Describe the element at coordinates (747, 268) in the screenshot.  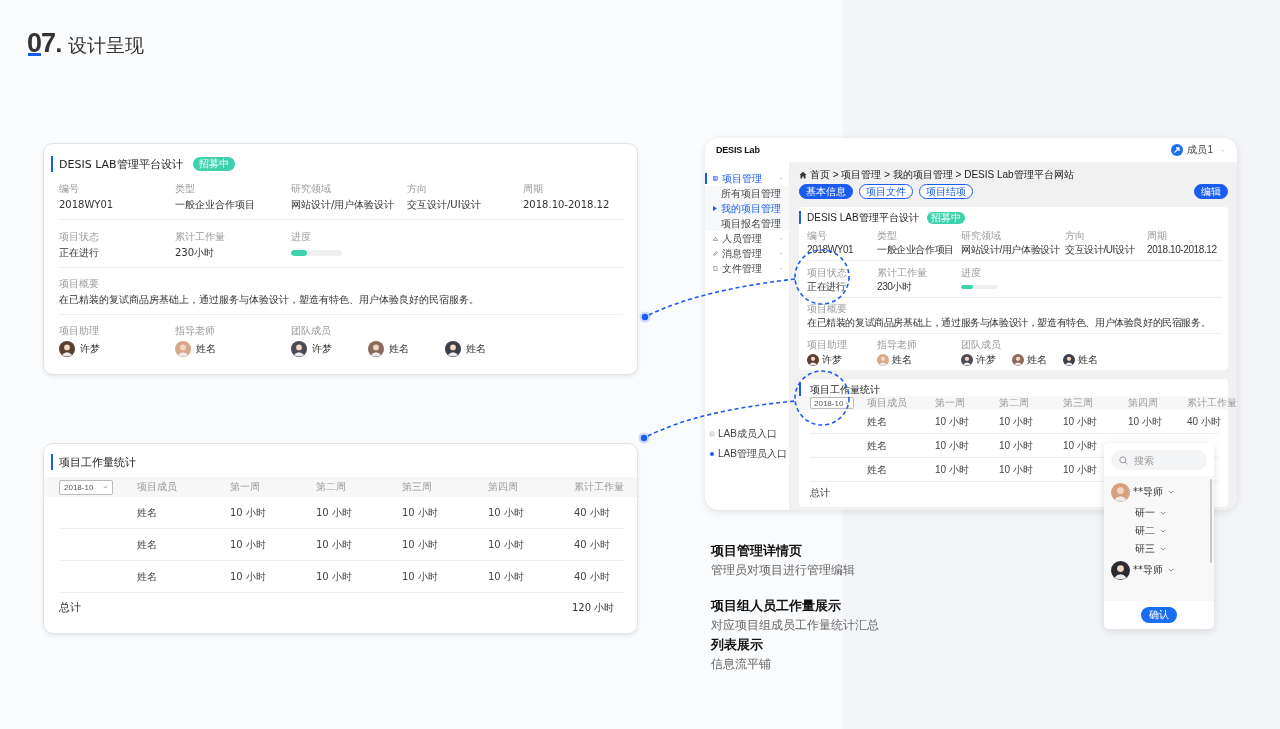
I see `menu-item: 文件管理` at that location.